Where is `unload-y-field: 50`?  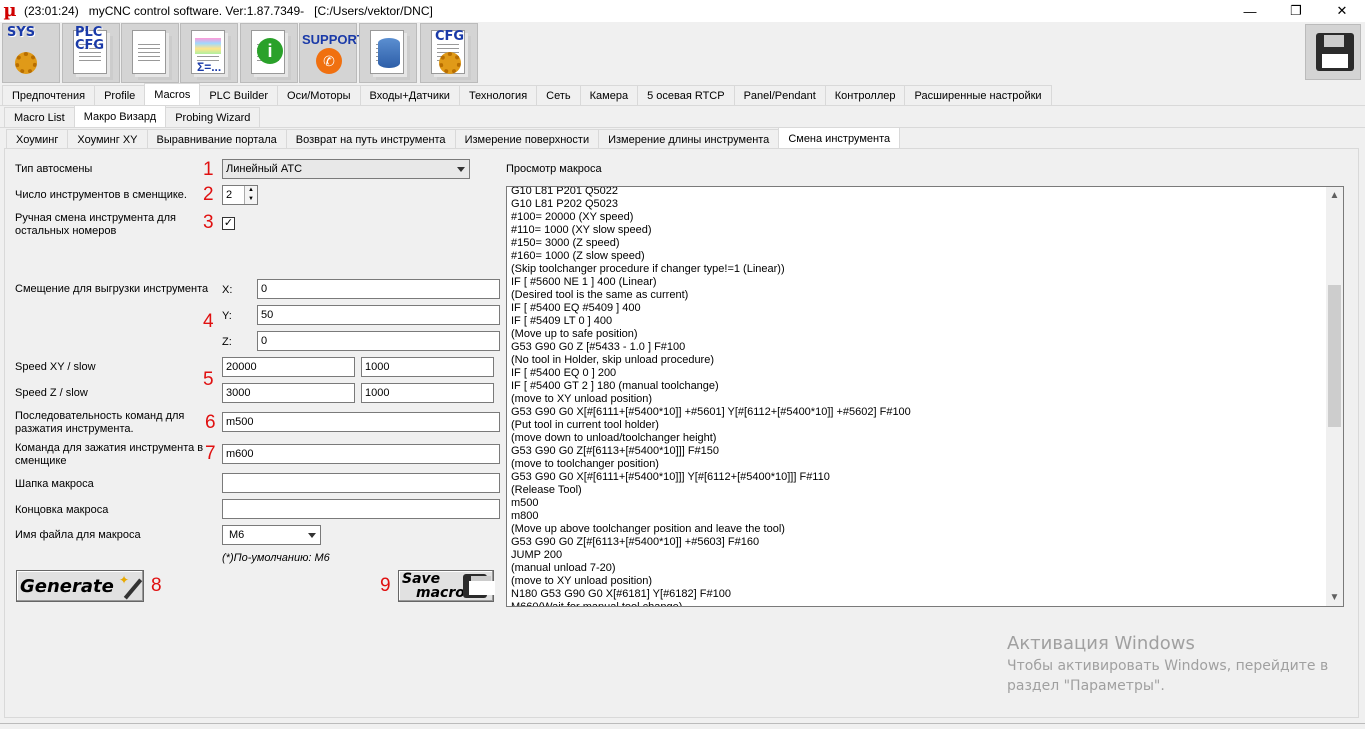 unload-y-field: 50 is located at coordinates (378, 315).